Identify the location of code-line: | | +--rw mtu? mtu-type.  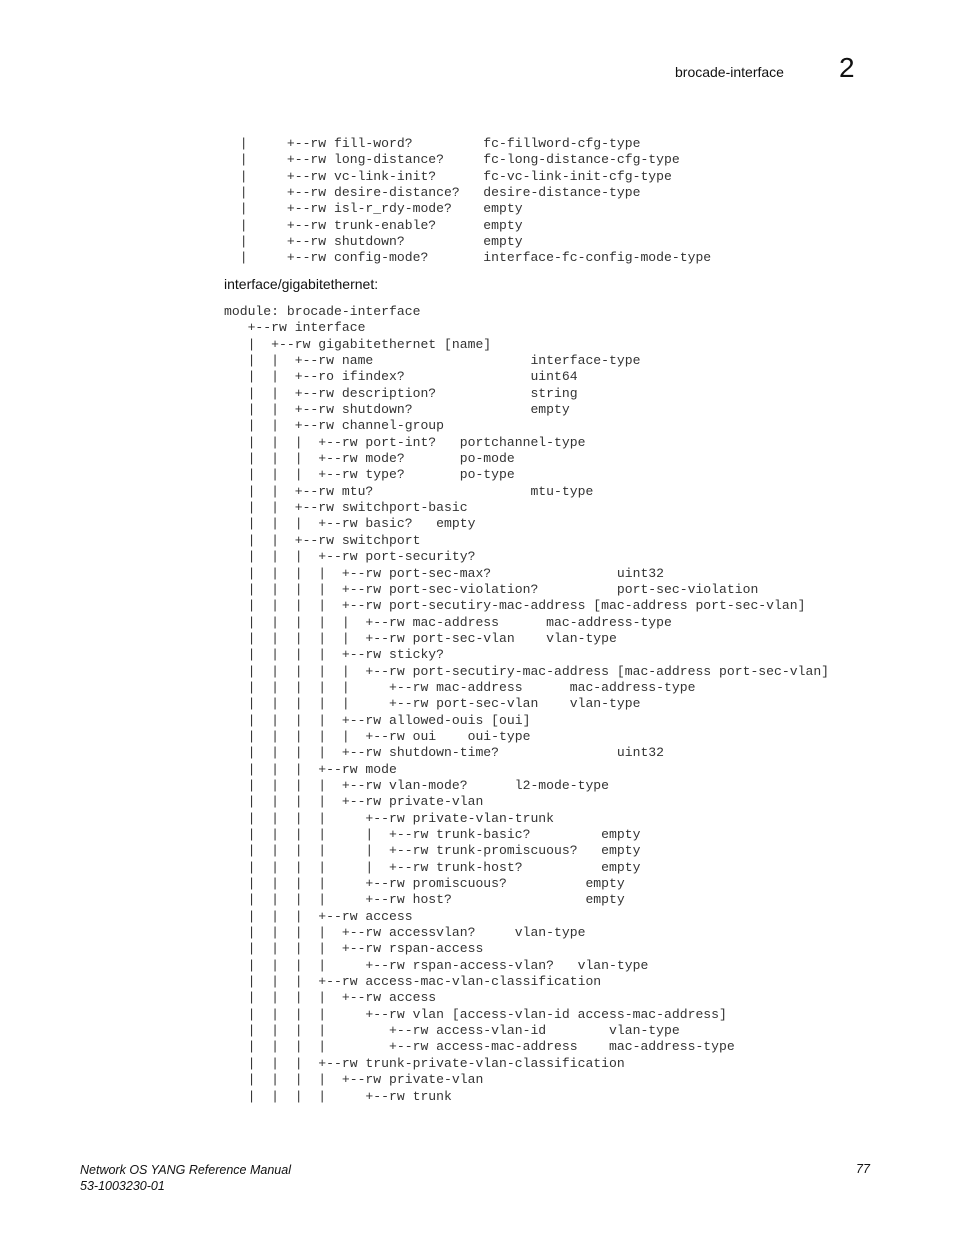
(409, 491).